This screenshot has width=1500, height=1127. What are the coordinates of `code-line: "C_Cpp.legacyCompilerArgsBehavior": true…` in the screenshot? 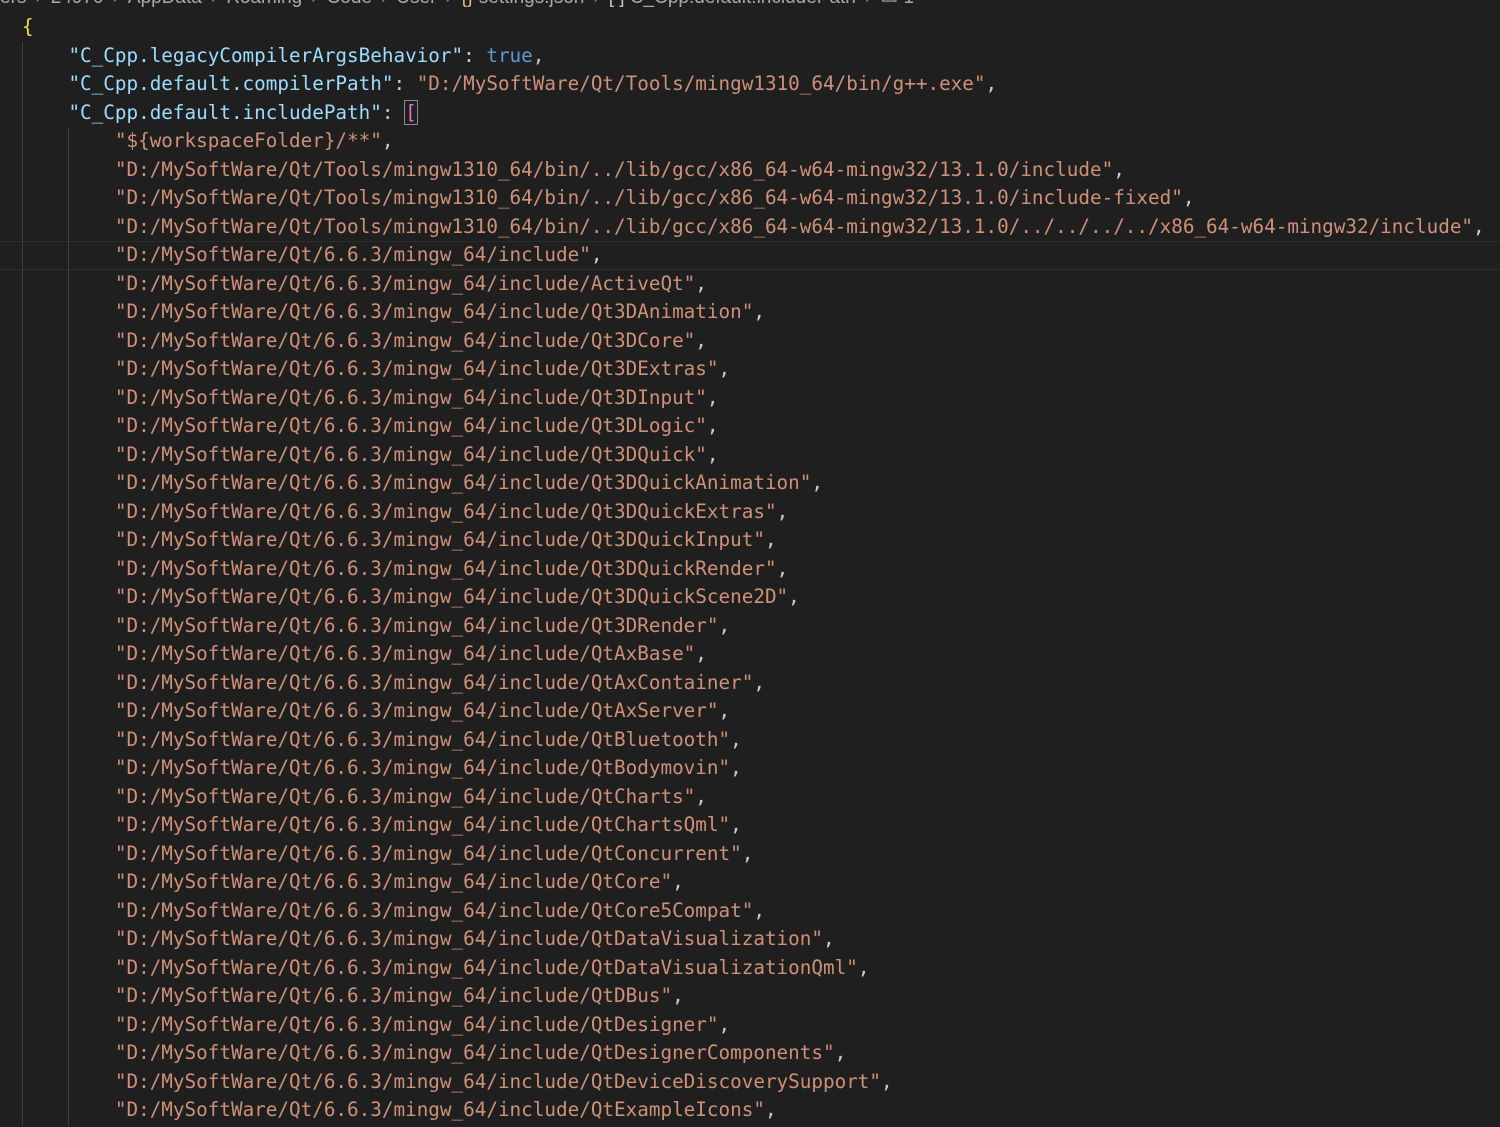 It's located at (750, 55).